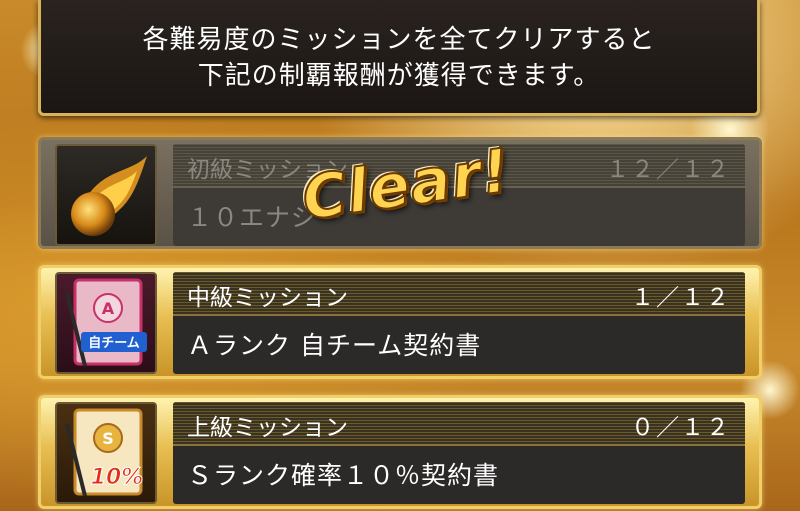  I want to click on svg-text: S, so click(108, 438).